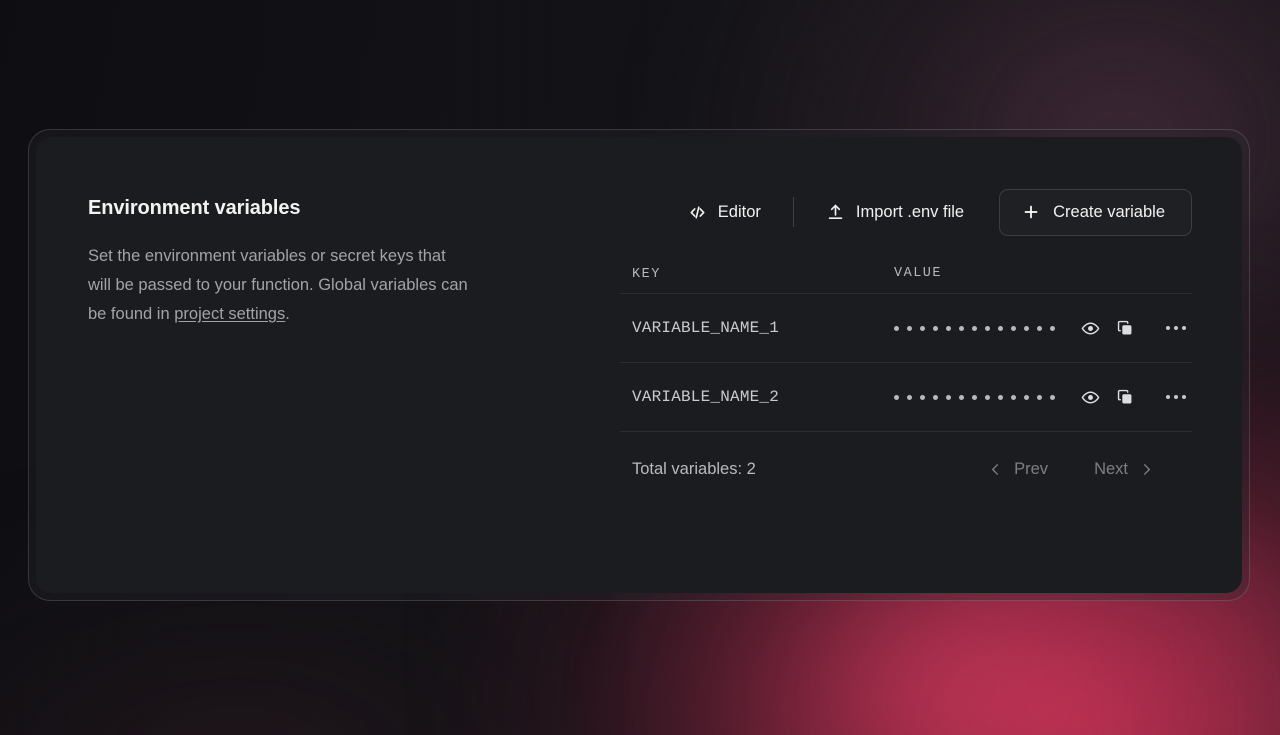  Describe the element at coordinates (995, 469) in the screenshot. I see `chevron-left-icon` at that location.